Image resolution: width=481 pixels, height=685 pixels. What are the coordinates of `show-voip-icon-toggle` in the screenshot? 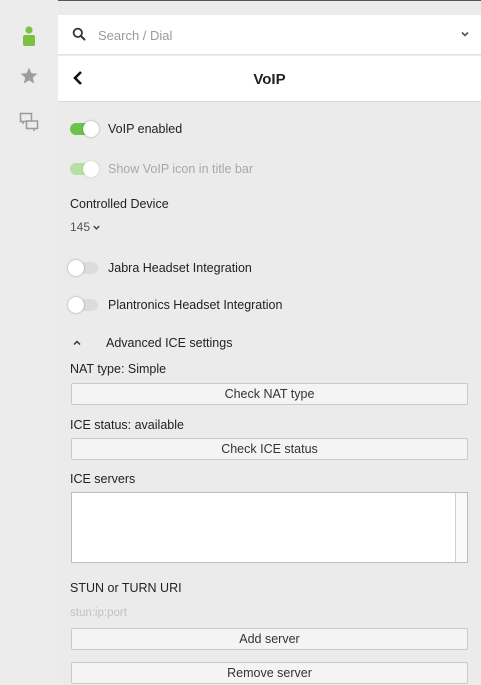 It's located at (84, 169).